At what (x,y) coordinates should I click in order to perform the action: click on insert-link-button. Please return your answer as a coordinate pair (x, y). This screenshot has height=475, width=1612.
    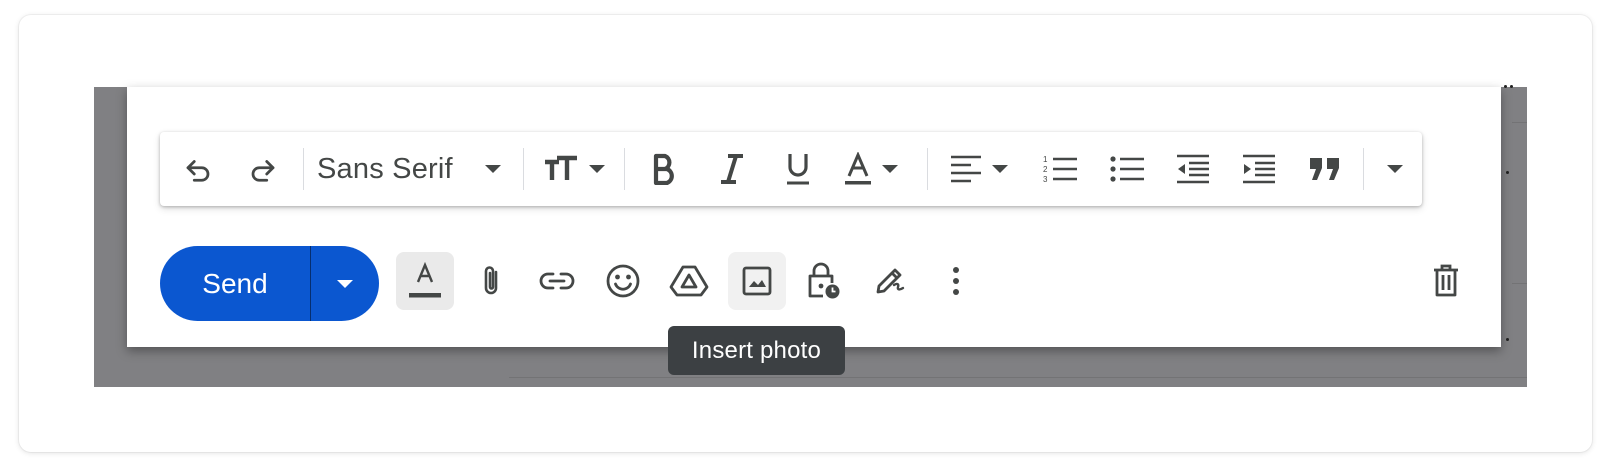
    Looking at the image, I should click on (557, 281).